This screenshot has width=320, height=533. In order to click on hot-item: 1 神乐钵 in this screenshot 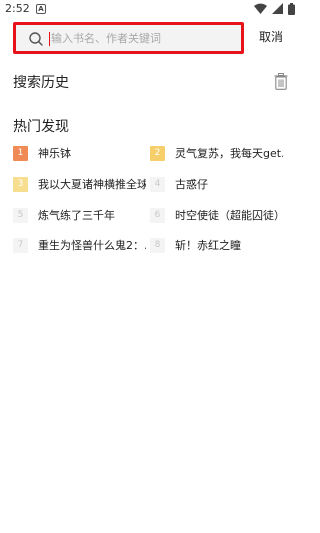, I will do `click(79, 153)`.